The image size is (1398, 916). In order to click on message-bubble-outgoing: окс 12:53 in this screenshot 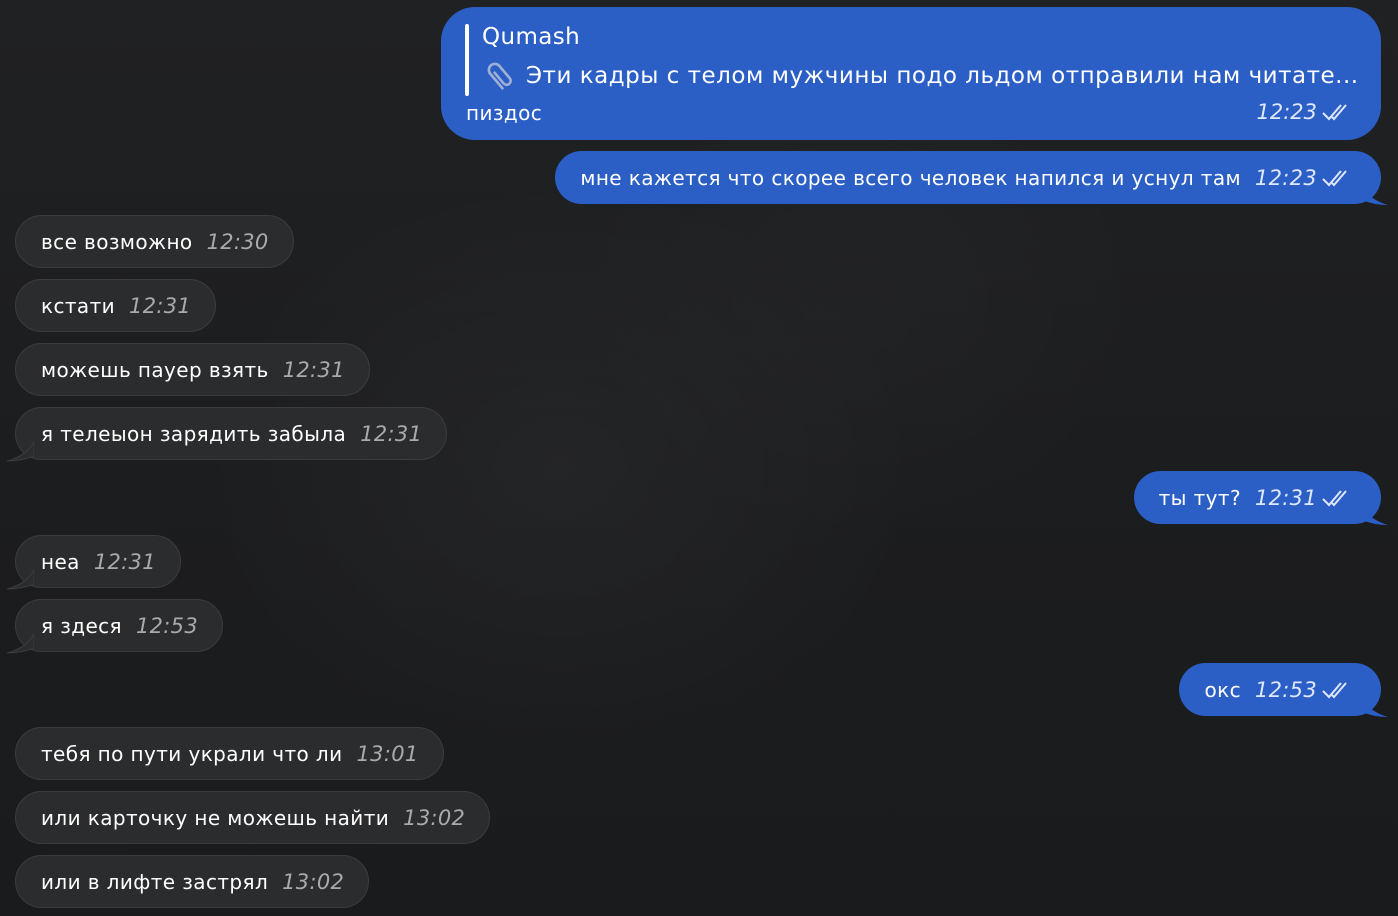, I will do `click(1280, 689)`.